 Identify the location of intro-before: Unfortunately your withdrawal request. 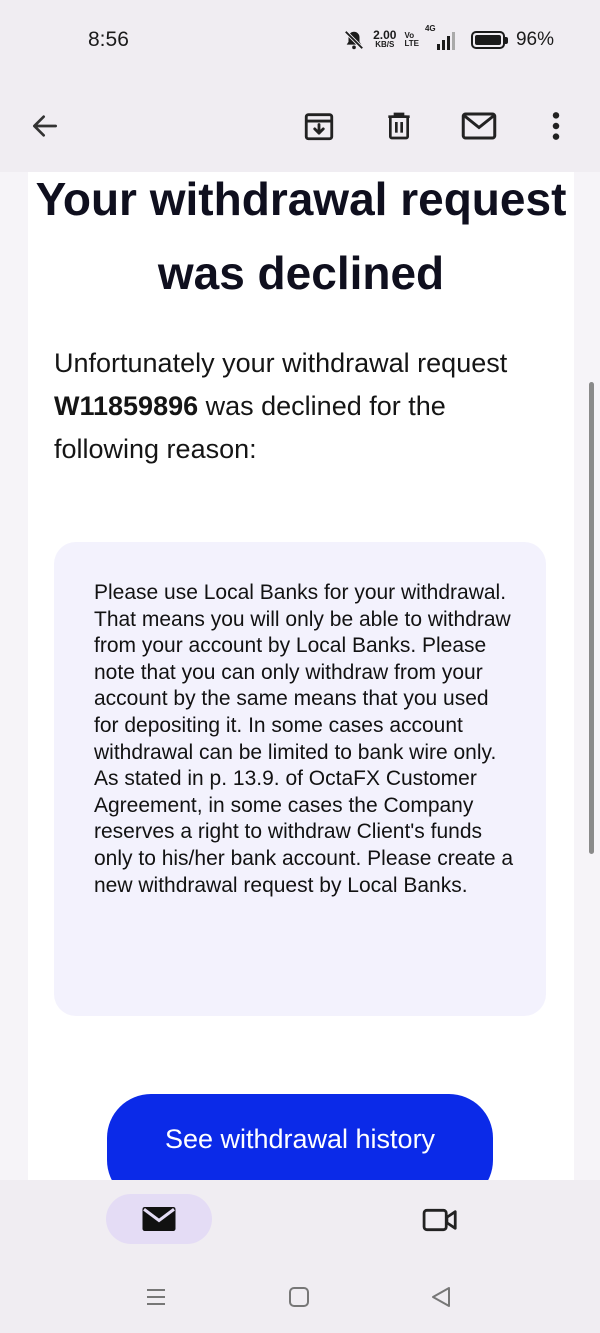
(281, 363).